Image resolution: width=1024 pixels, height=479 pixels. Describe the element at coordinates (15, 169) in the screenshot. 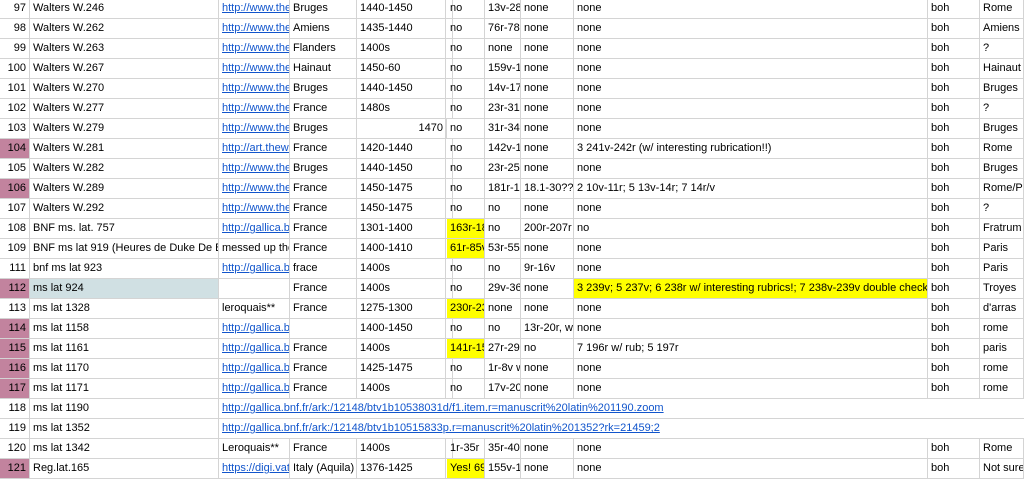

I see `row-number: 105` at that location.